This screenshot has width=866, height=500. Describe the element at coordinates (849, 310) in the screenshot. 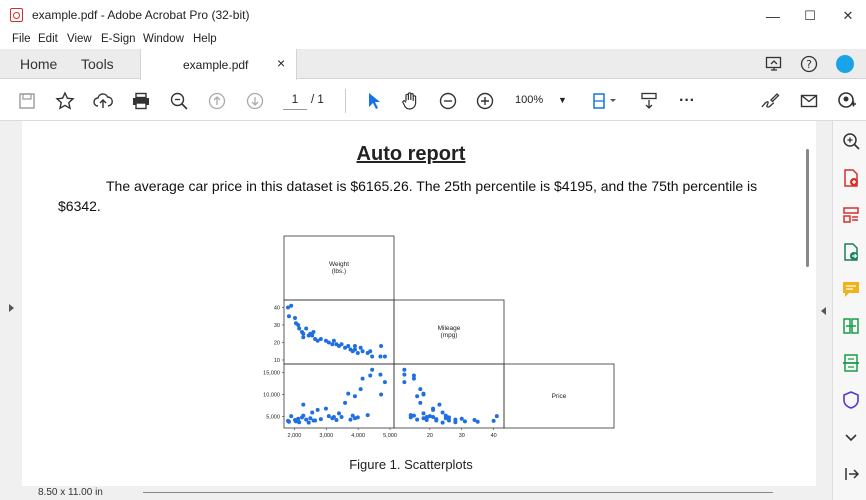

I see `tools-pane` at that location.